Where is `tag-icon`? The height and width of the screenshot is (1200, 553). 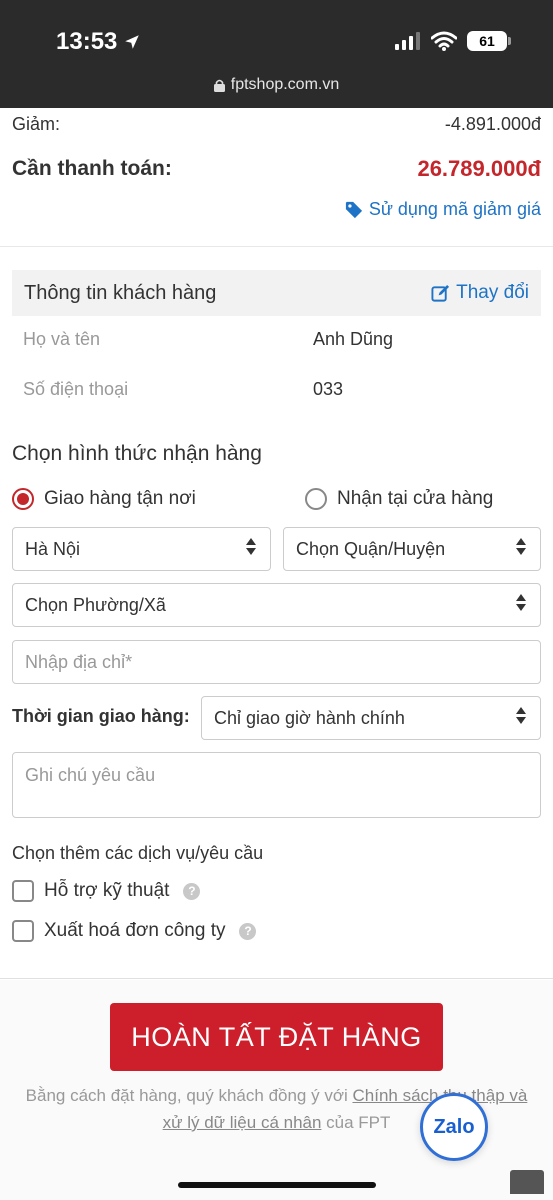
tag-icon is located at coordinates (353, 209).